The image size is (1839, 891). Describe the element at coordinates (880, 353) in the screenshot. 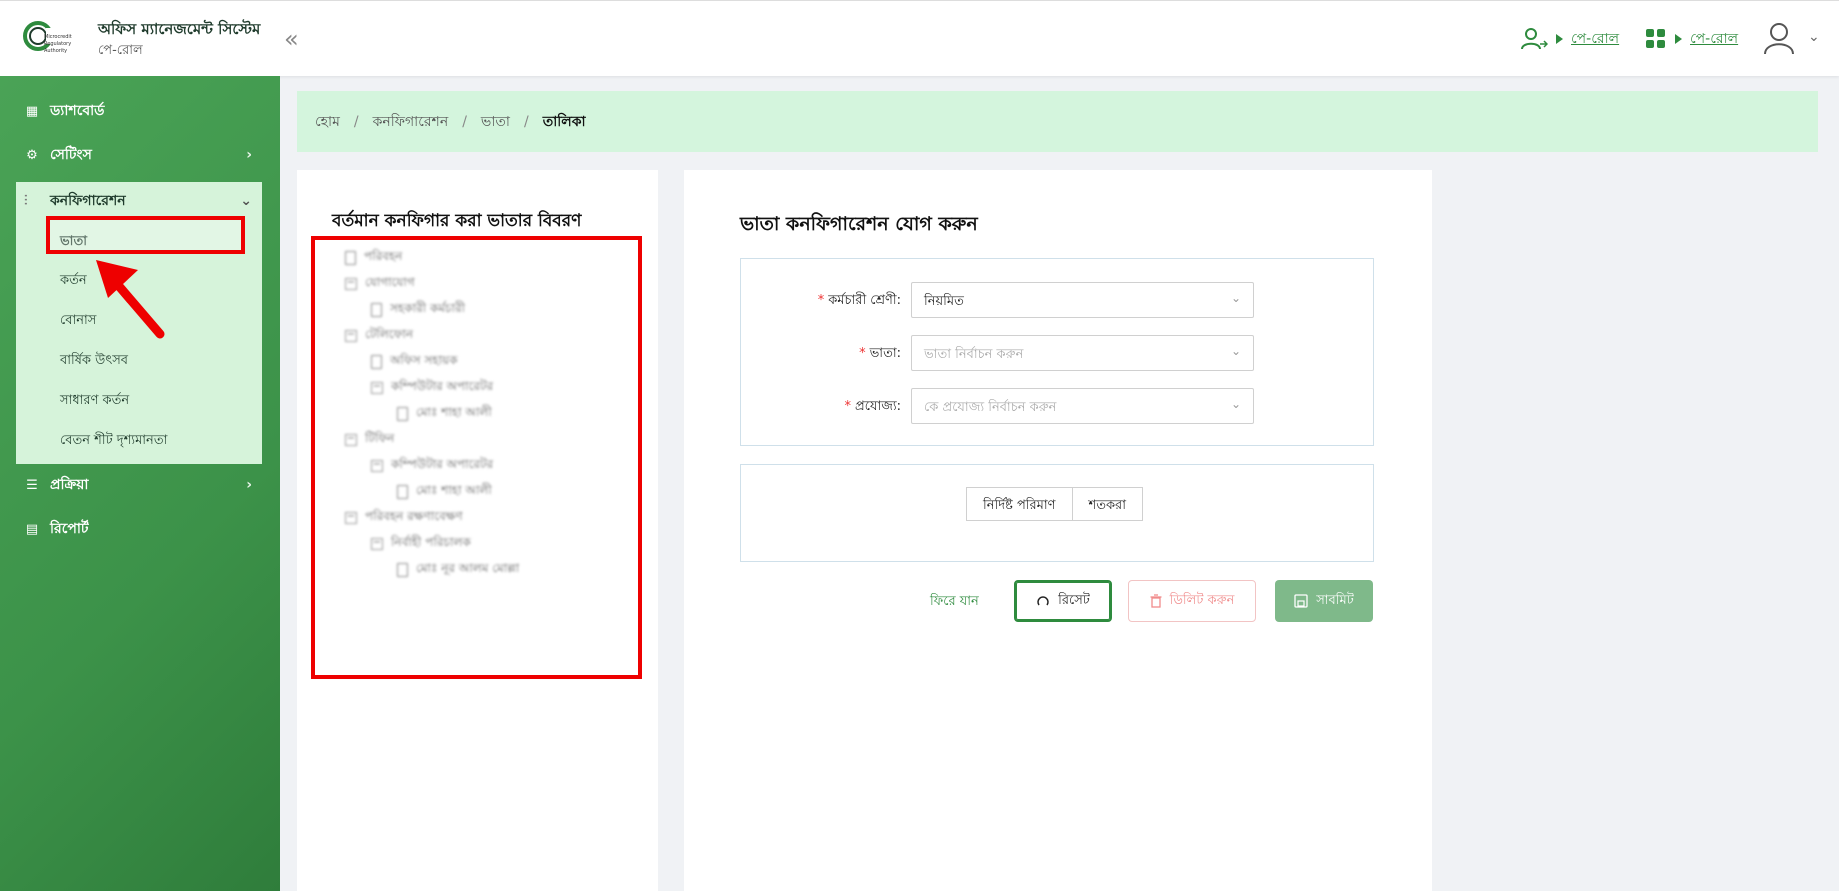

I see `allowance-label: * ভাতা:` at that location.